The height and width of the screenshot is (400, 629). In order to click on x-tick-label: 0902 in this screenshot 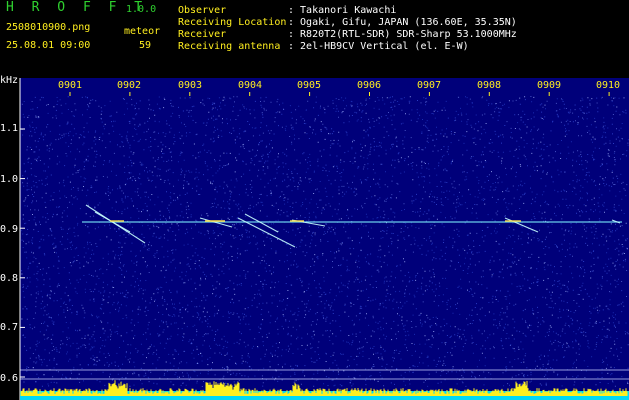, I will do `click(129, 85)`.